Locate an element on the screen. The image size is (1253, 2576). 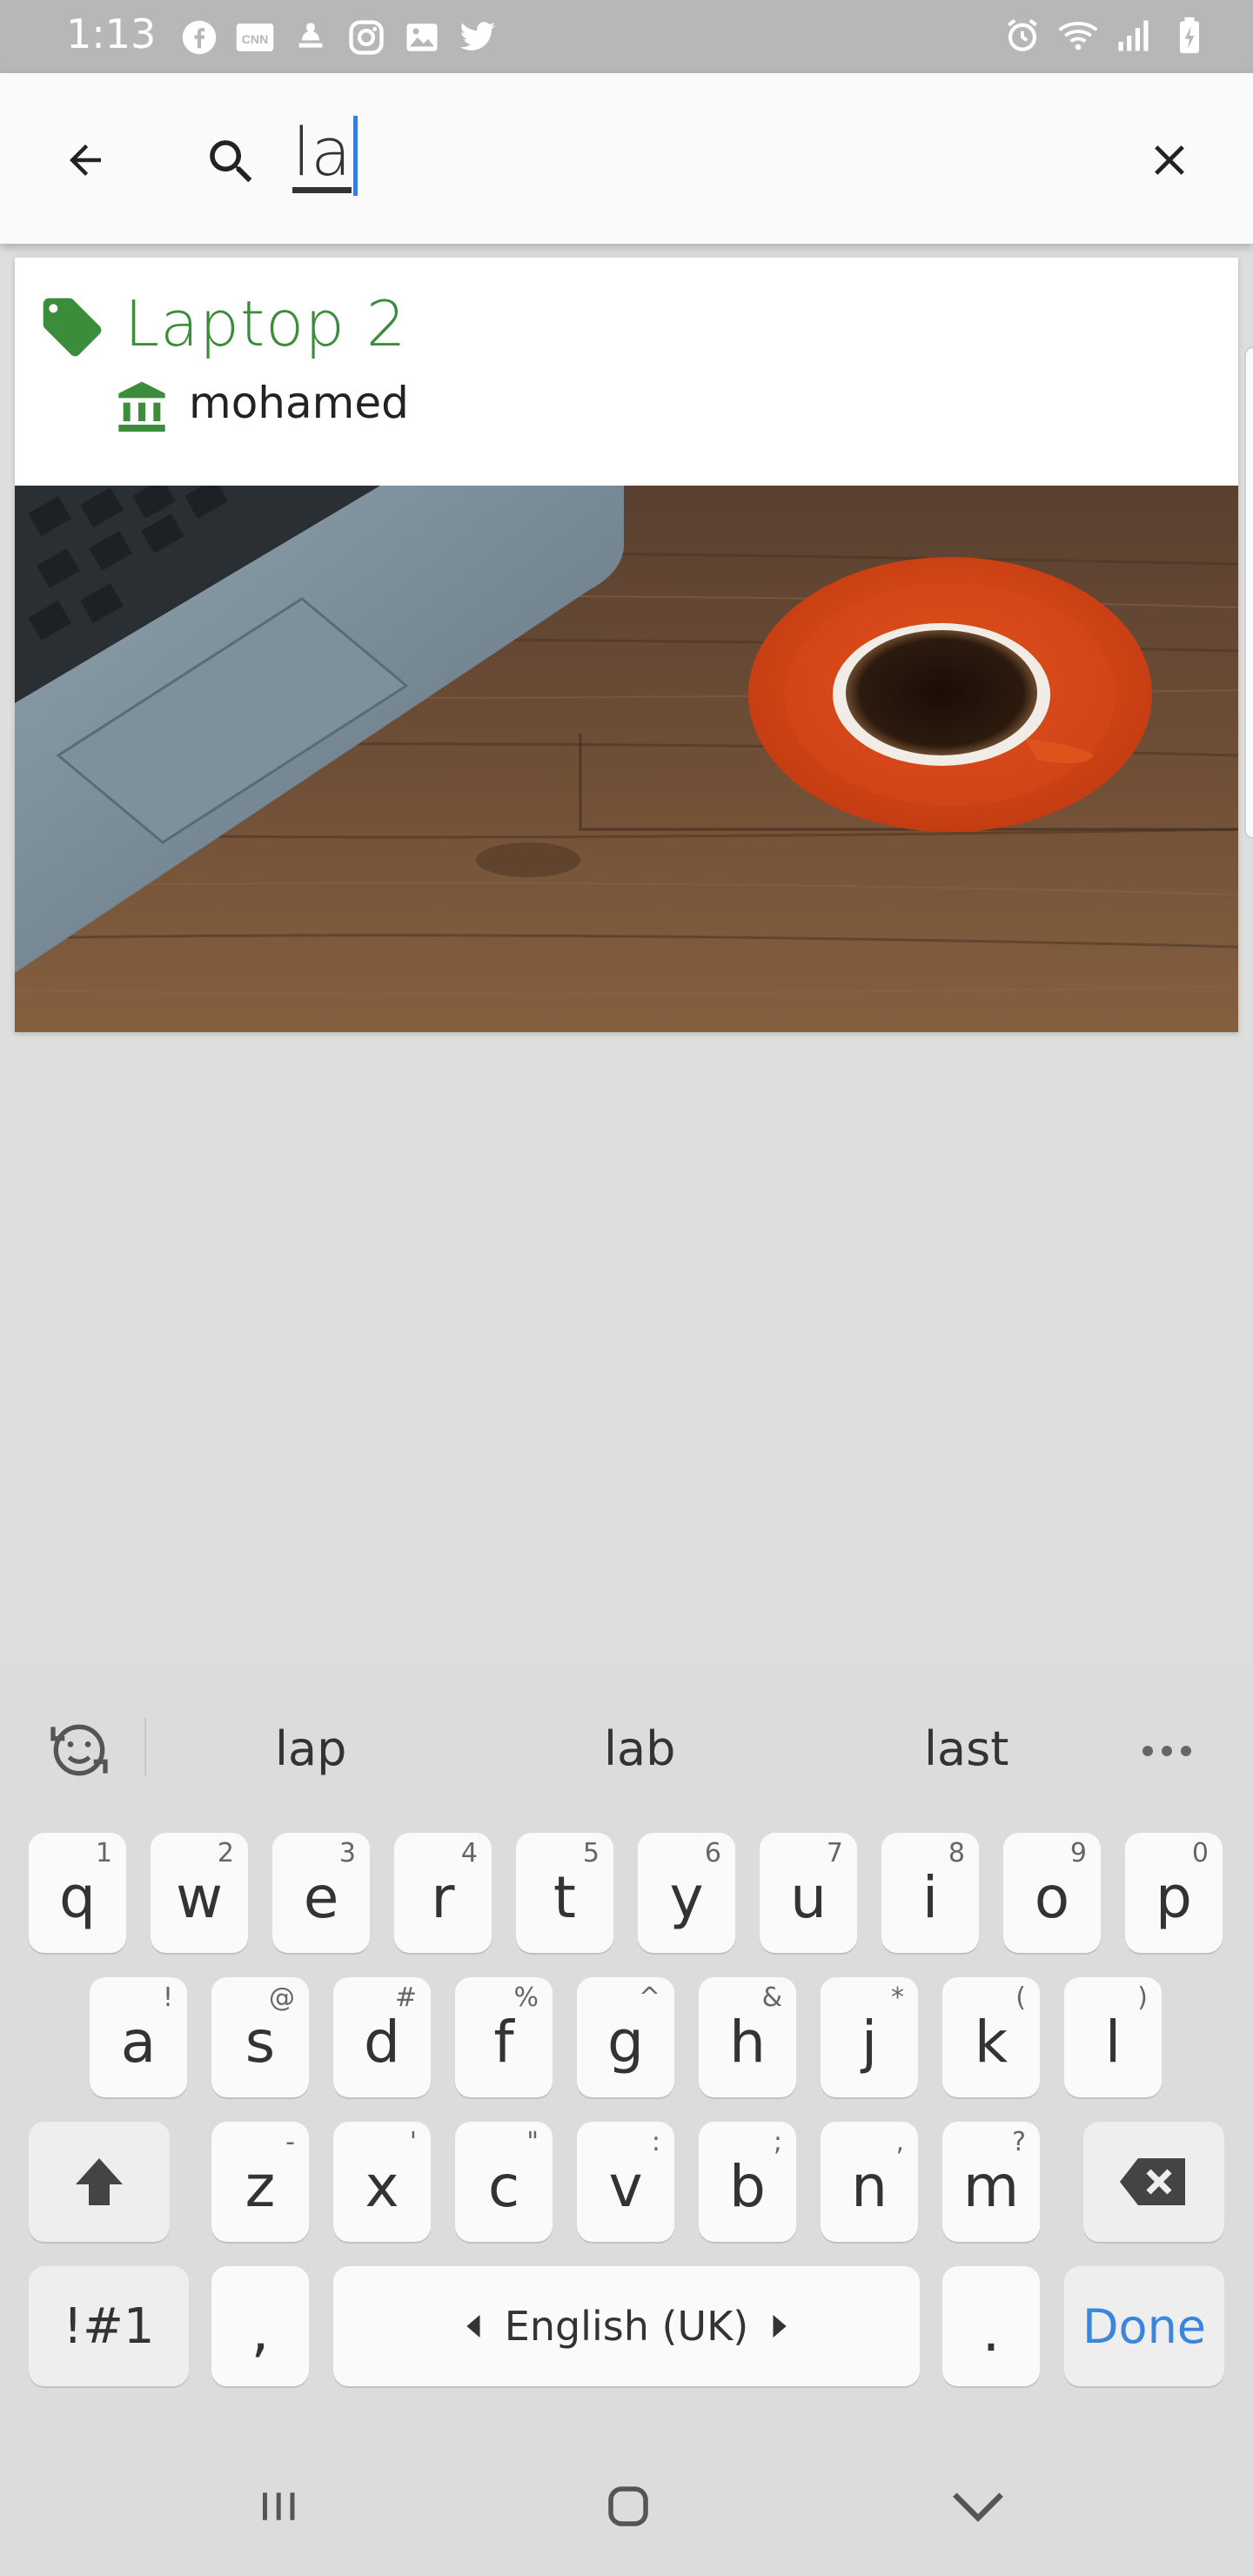
symbols-key: !#1 is located at coordinates (109, 2326).